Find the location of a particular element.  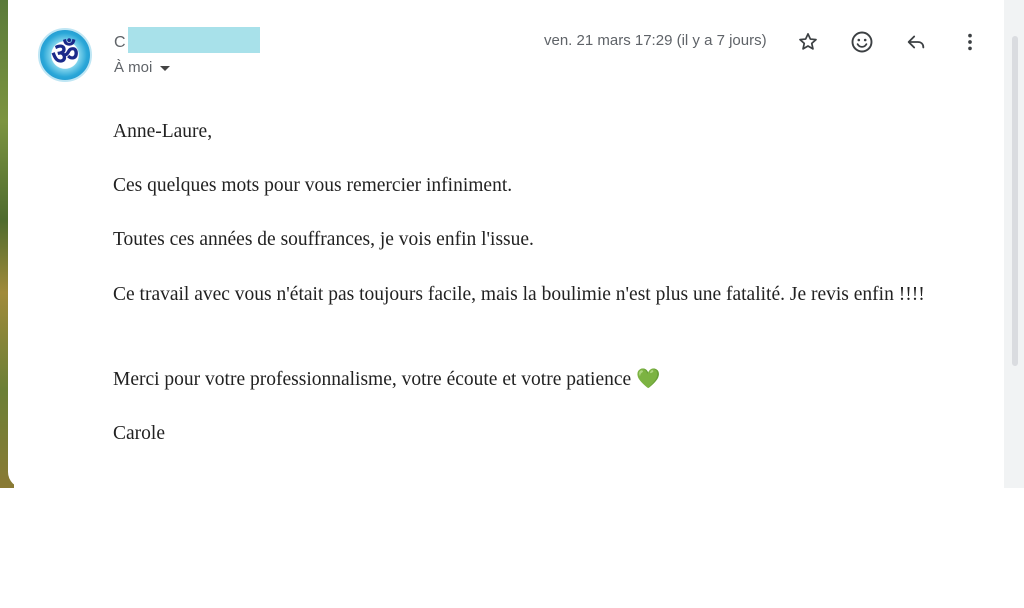

star-icon is located at coordinates (808, 41).